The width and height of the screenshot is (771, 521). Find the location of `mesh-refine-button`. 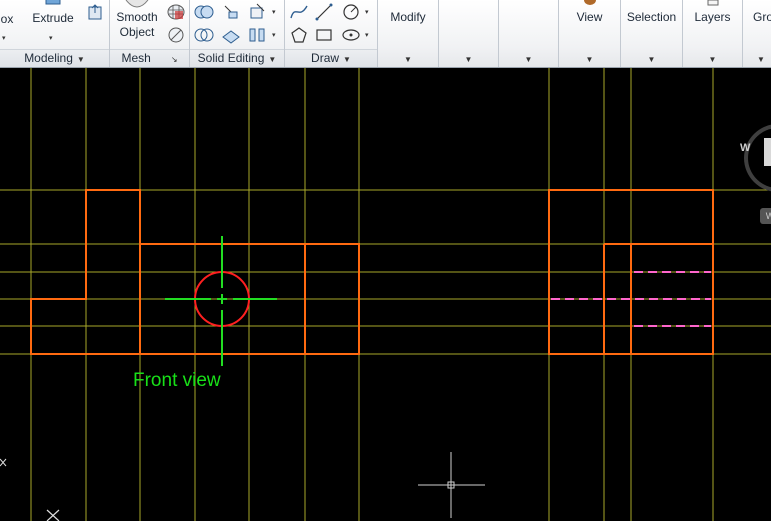

mesh-refine-button is located at coordinates (175, 34).